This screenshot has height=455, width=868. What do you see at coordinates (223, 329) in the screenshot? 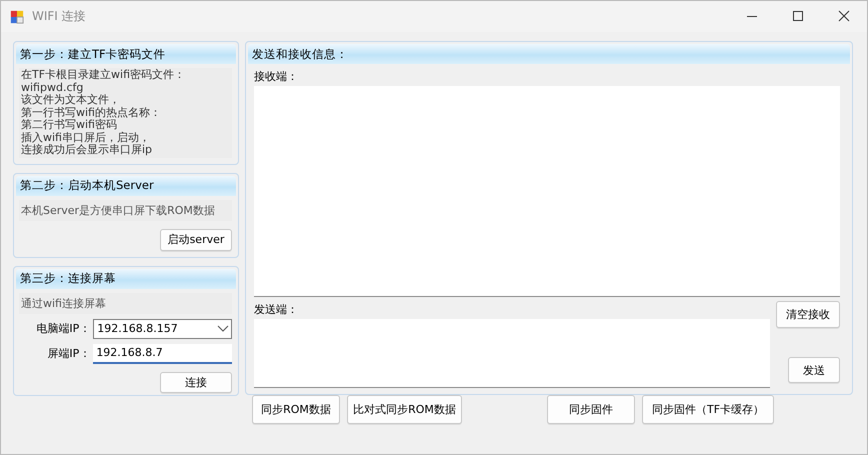
I see `chevron-icon` at bounding box center [223, 329].